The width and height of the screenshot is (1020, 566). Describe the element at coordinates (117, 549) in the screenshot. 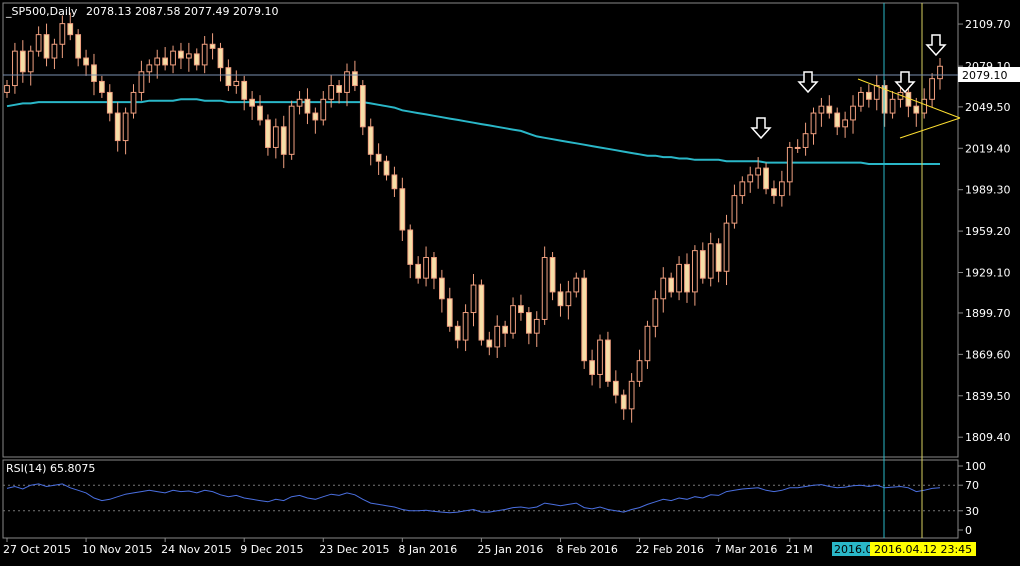

I see `time-tick-label: 10 Nov 2015` at that location.